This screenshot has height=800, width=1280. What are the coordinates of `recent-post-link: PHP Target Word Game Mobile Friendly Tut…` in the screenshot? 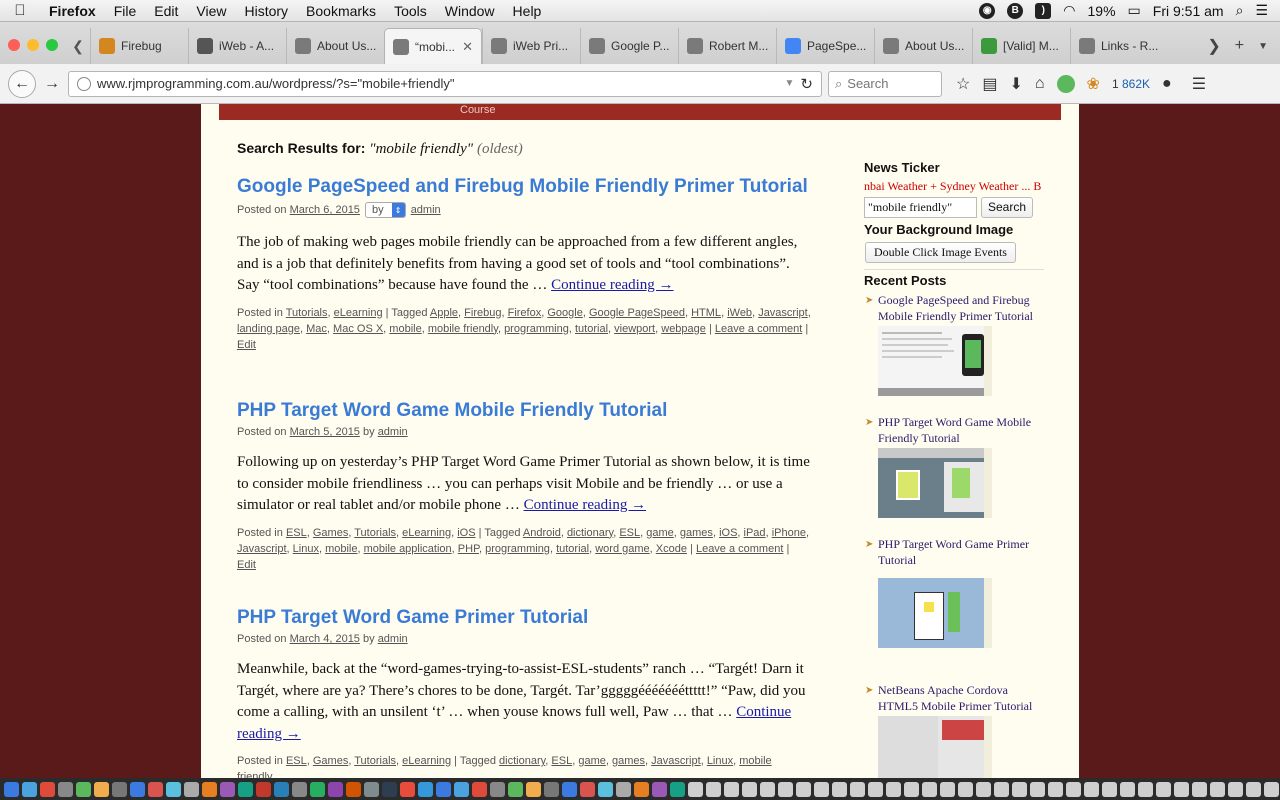 It's located at (954, 430).